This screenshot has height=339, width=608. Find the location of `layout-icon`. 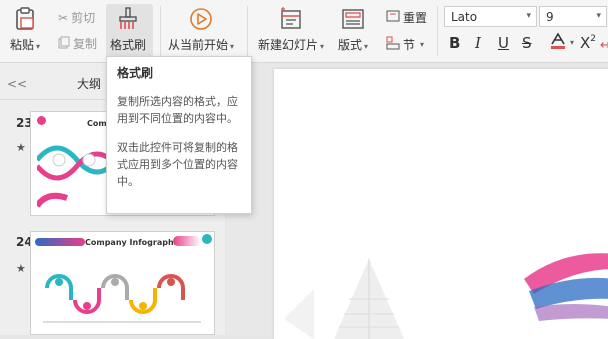

layout-icon is located at coordinates (353, 19).